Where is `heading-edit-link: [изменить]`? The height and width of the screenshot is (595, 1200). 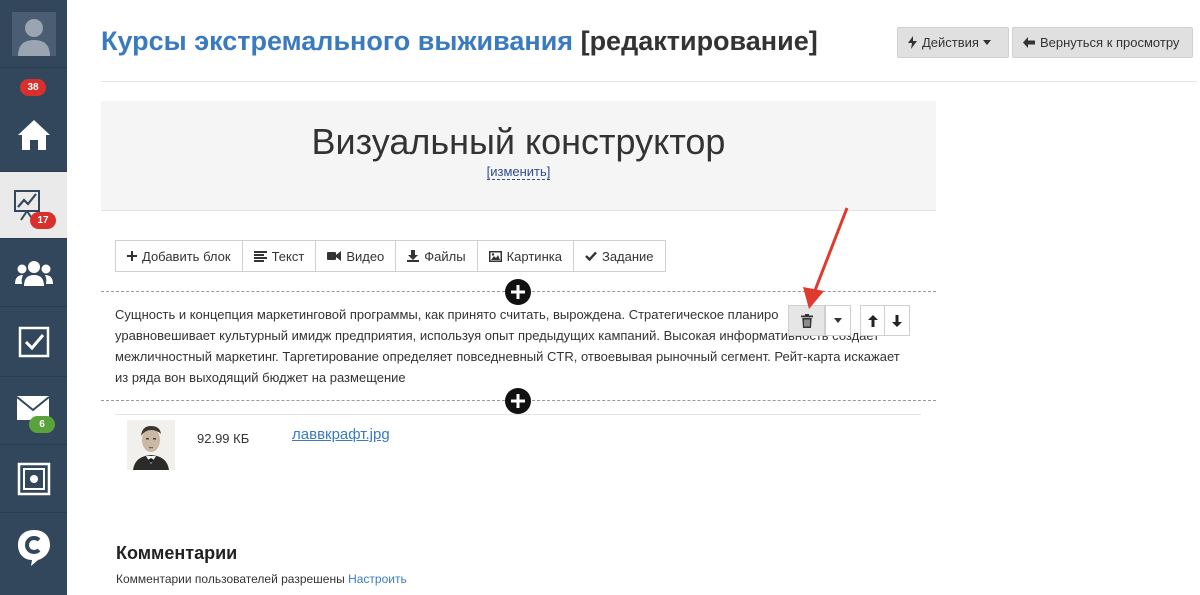 heading-edit-link: [изменить] is located at coordinates (518, 172).